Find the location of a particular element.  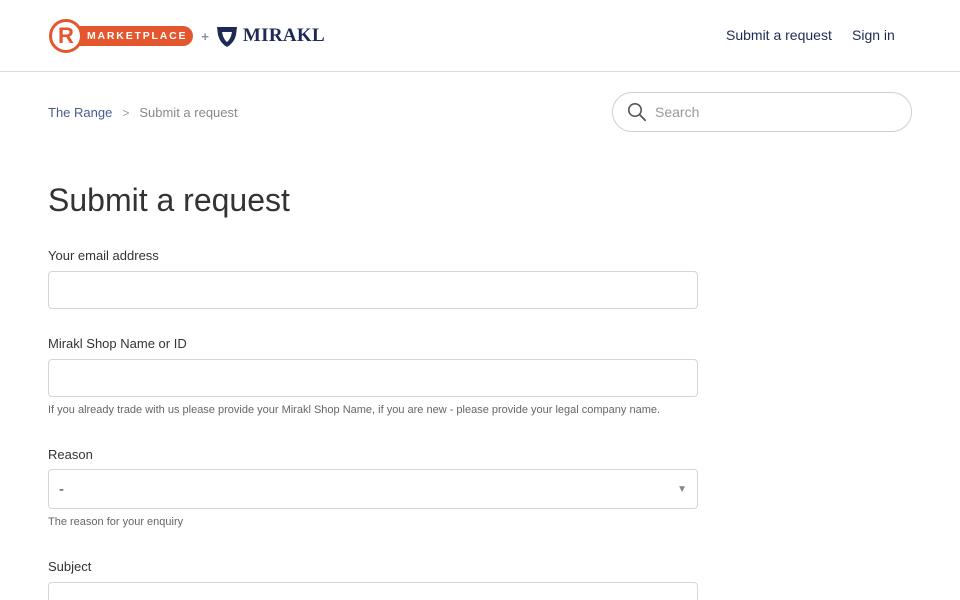

search-icon is located at coordinates (637, 112).